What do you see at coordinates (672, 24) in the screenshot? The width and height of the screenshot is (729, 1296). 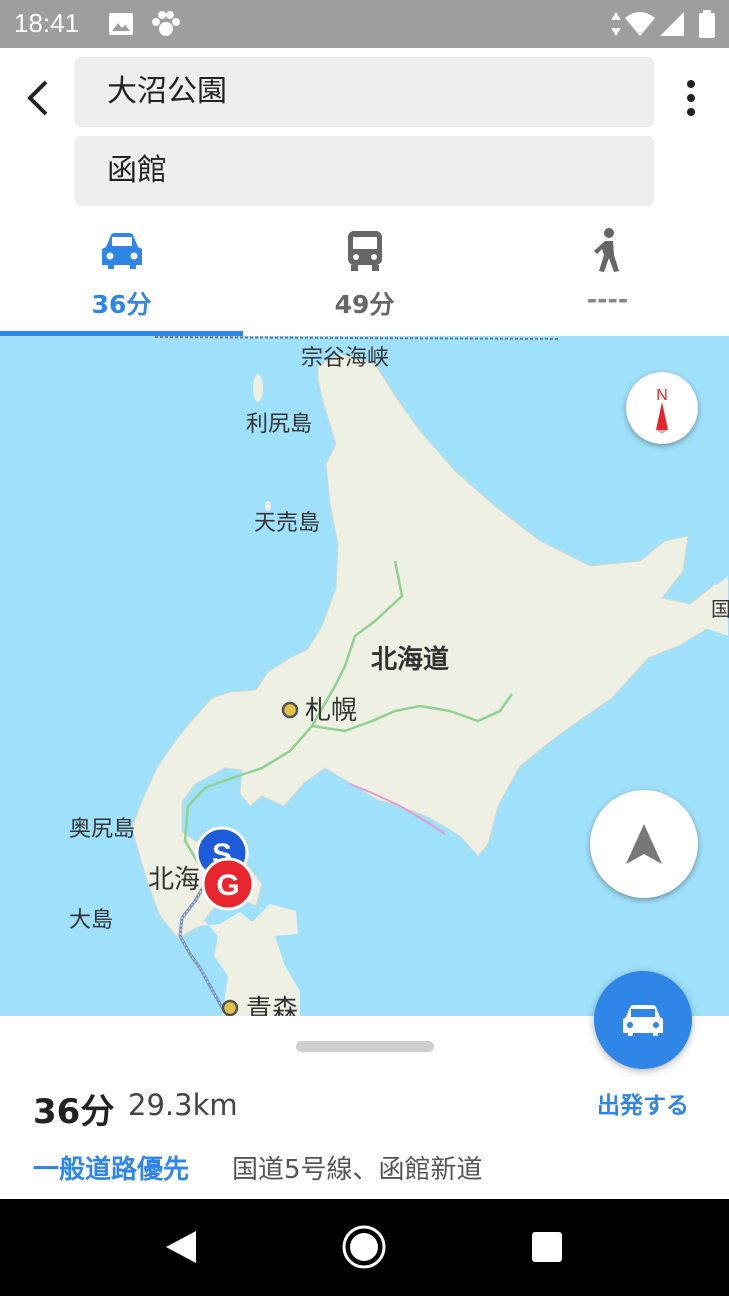 I see `signal-icon` at bounding box center [672, 24].